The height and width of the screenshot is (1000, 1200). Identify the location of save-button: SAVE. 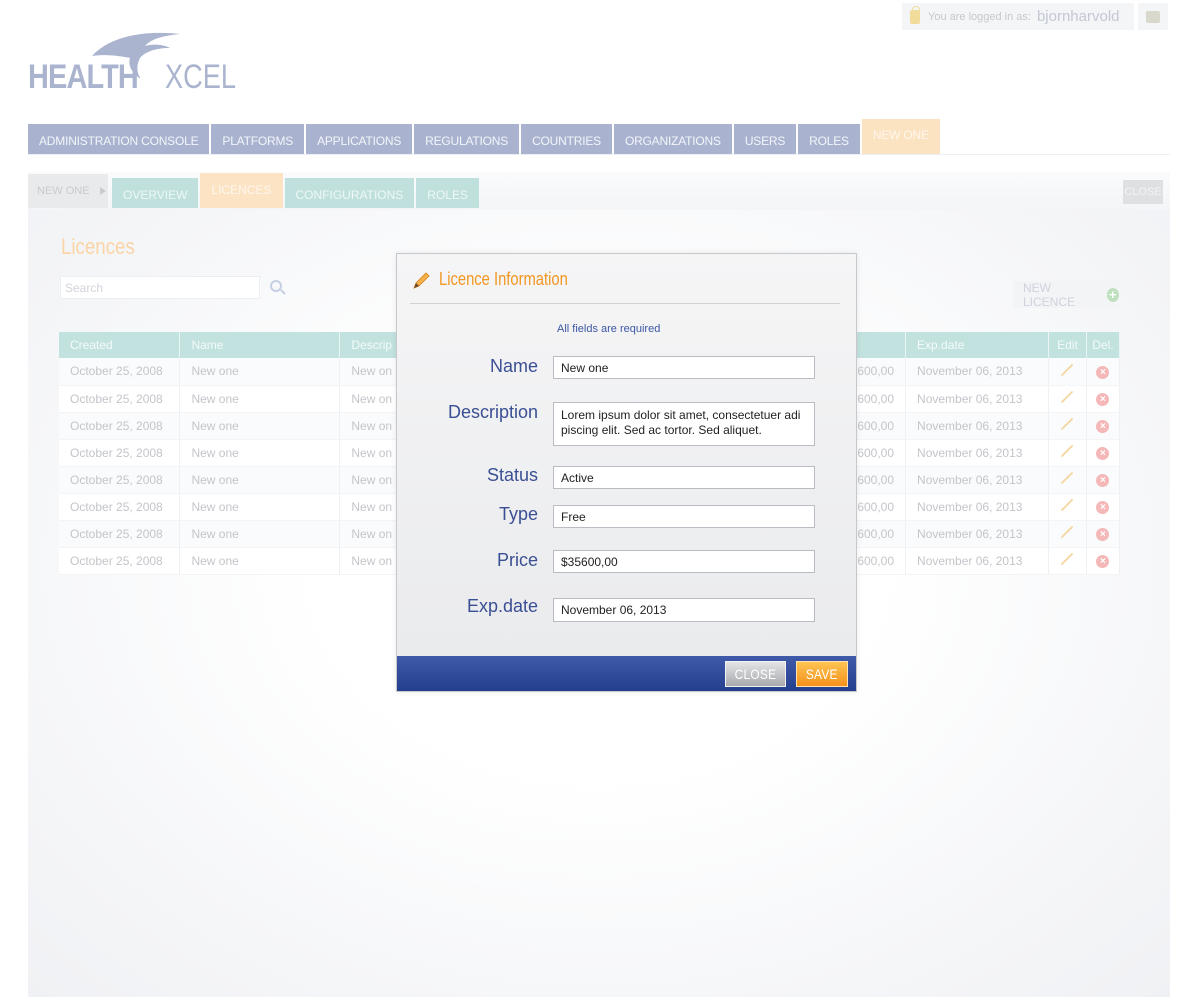
(822, 674).